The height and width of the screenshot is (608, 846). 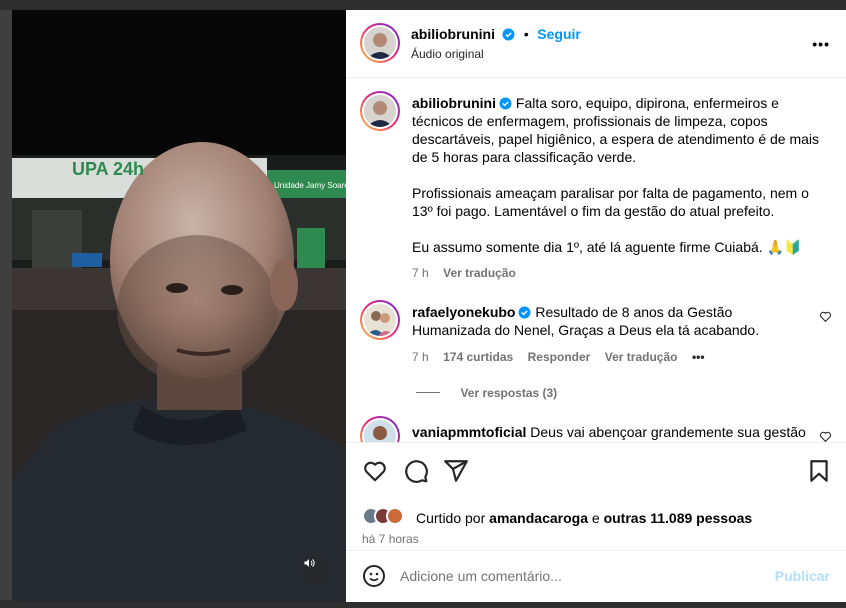 What do you see at coordinates (395, 516) in the screenshot?
I see `liker-avatar` at bounding box center [395, 516].